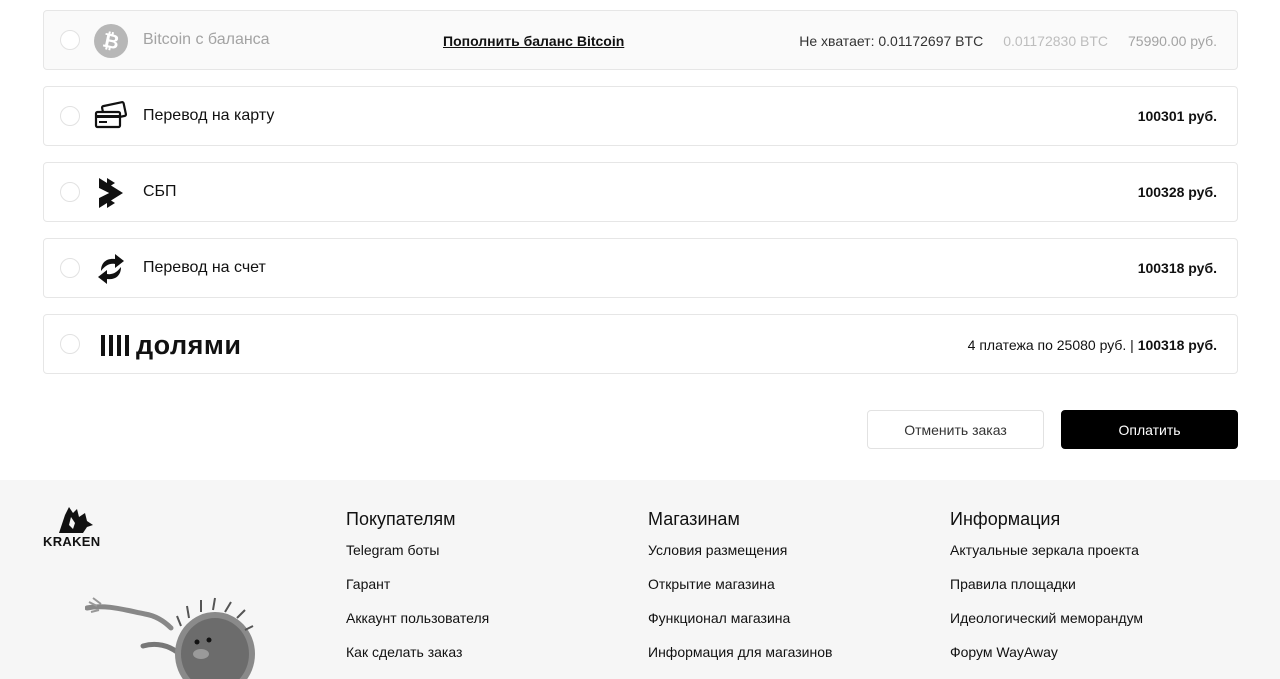 This screenshot has width=1280, height=679. What do you see at coordinates (70, 40) in the screenshot?
I see `bitcoin-radio` at bounding box center [70, 40].